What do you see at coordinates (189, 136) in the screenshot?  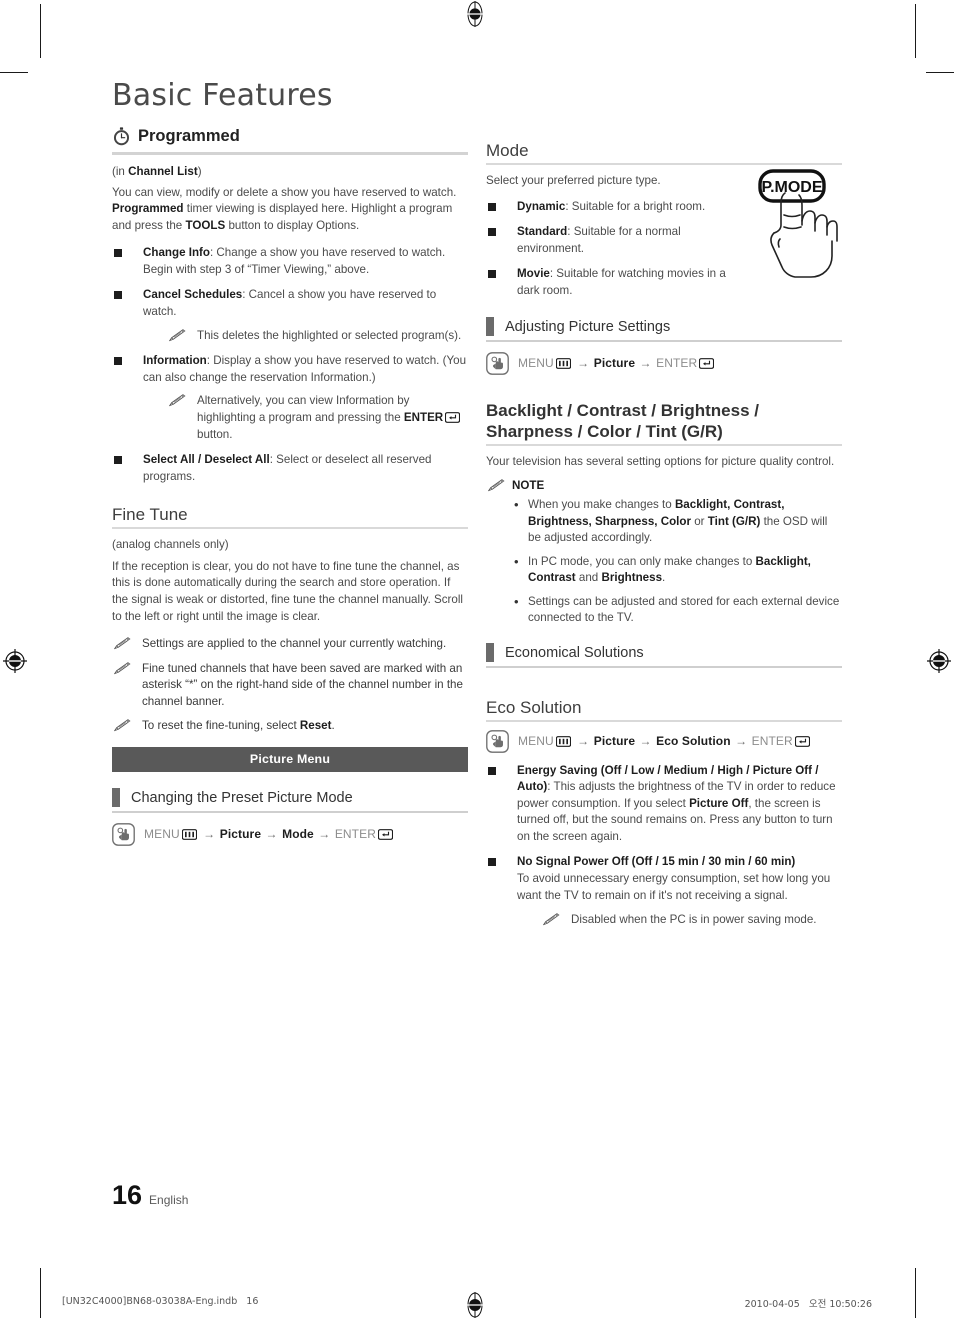 I see `programmed-heading-label: Programmed` at bounding box center [189, 136].